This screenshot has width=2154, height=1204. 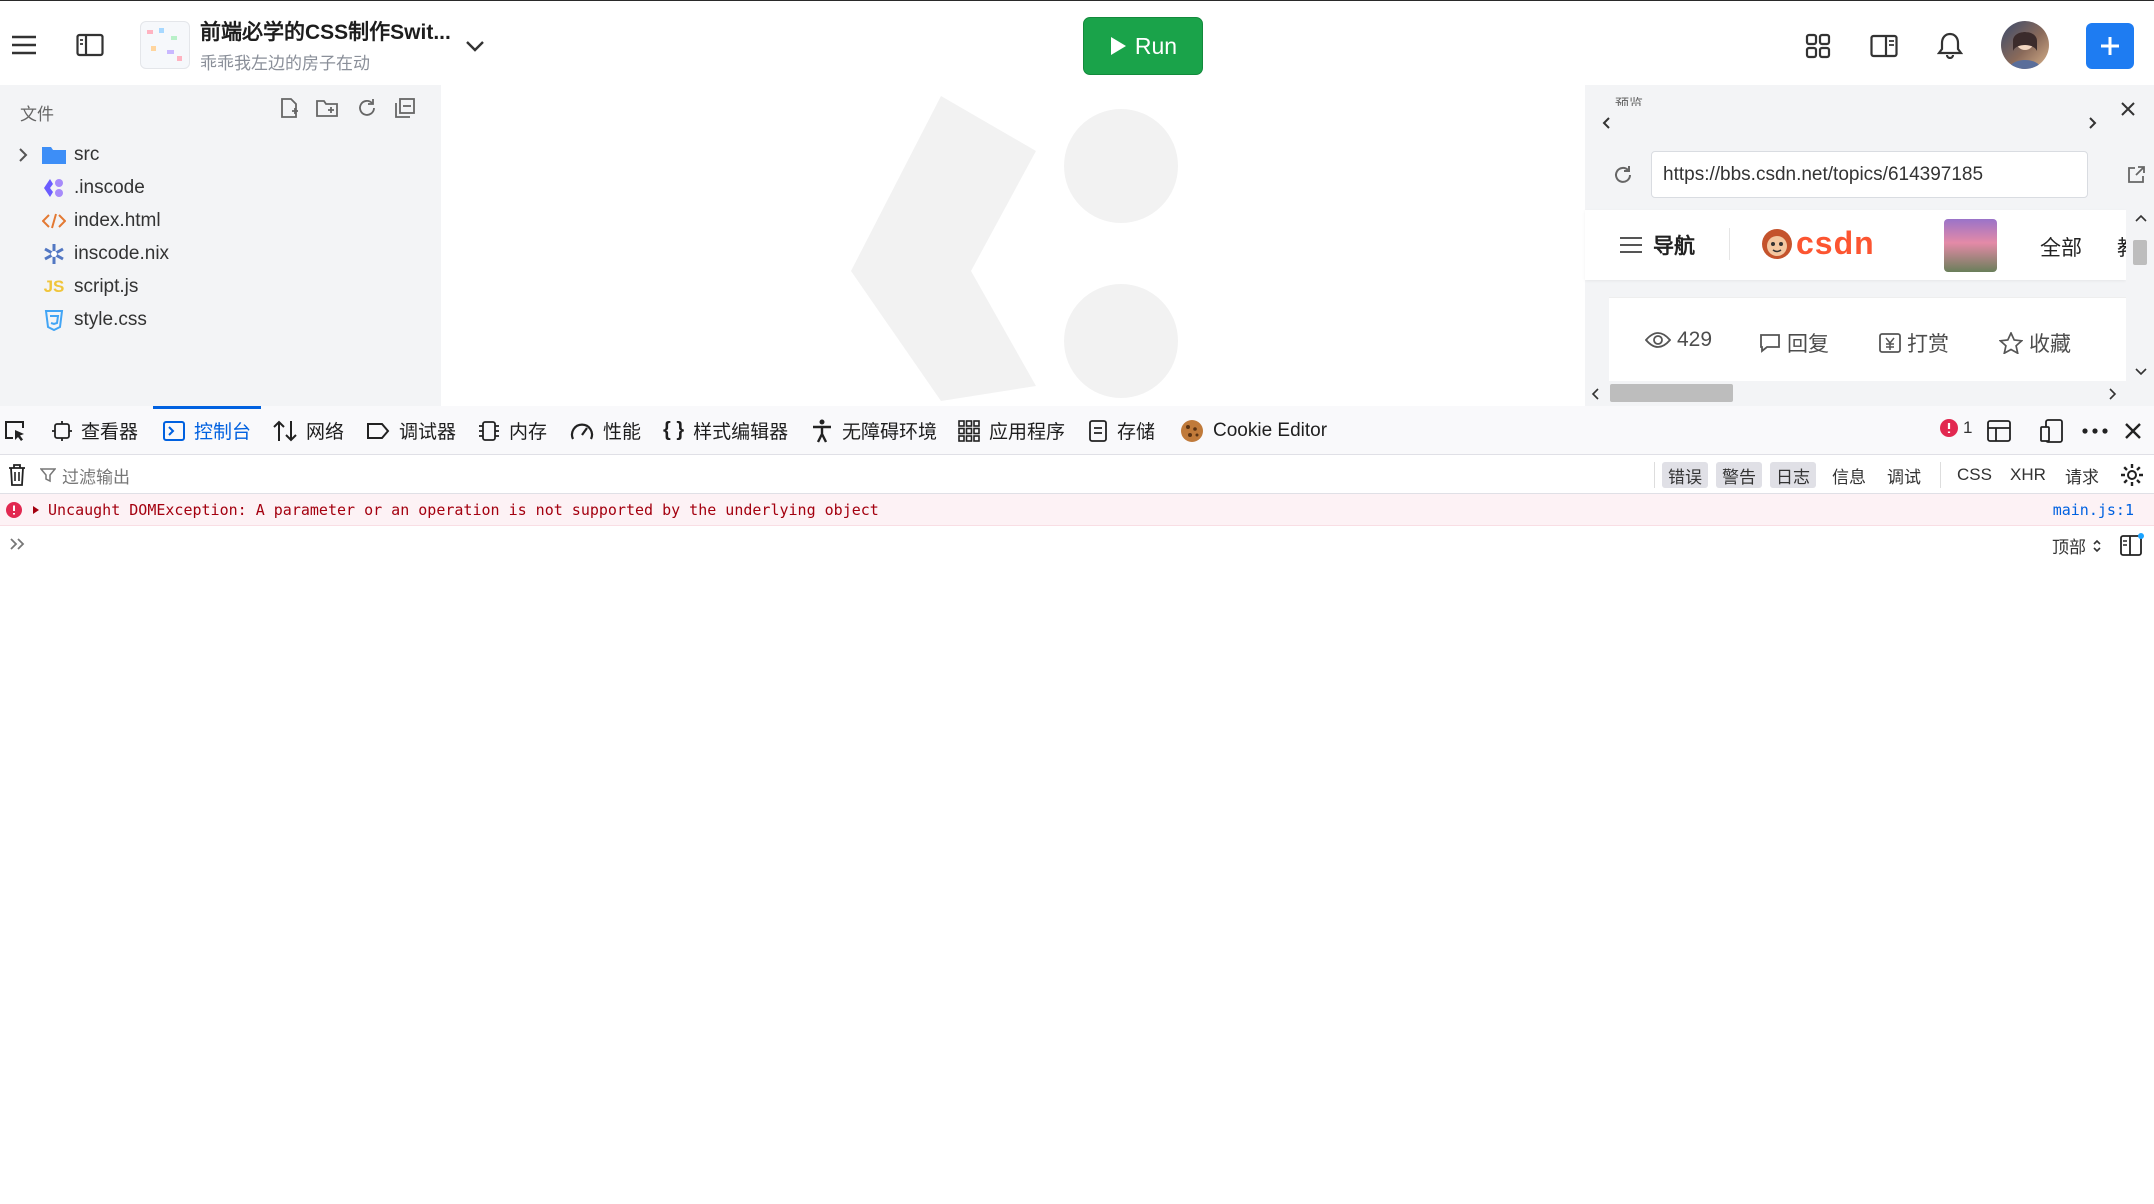 I want to click on chevron-down-icon, so click(x=475, y=46).